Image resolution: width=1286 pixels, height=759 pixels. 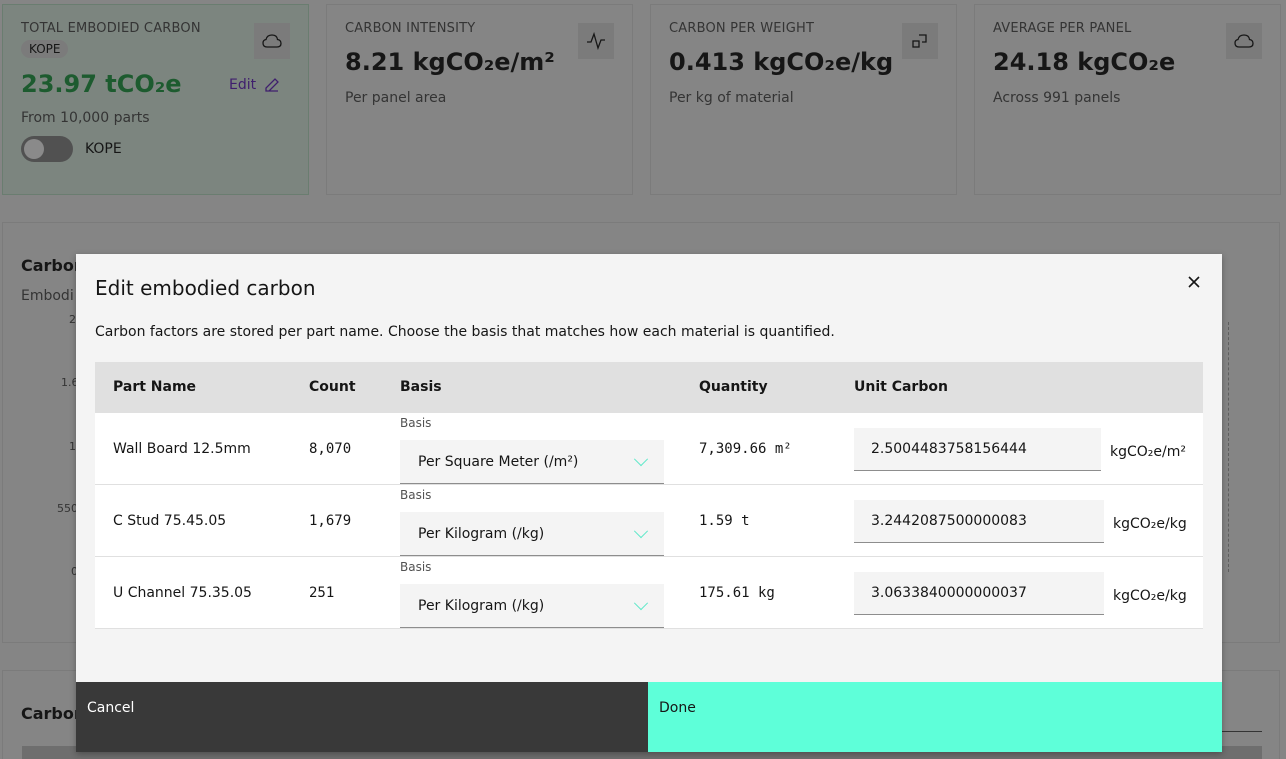 I want to click on column-header-quantity: Quantity, so click(x=733, y=387).